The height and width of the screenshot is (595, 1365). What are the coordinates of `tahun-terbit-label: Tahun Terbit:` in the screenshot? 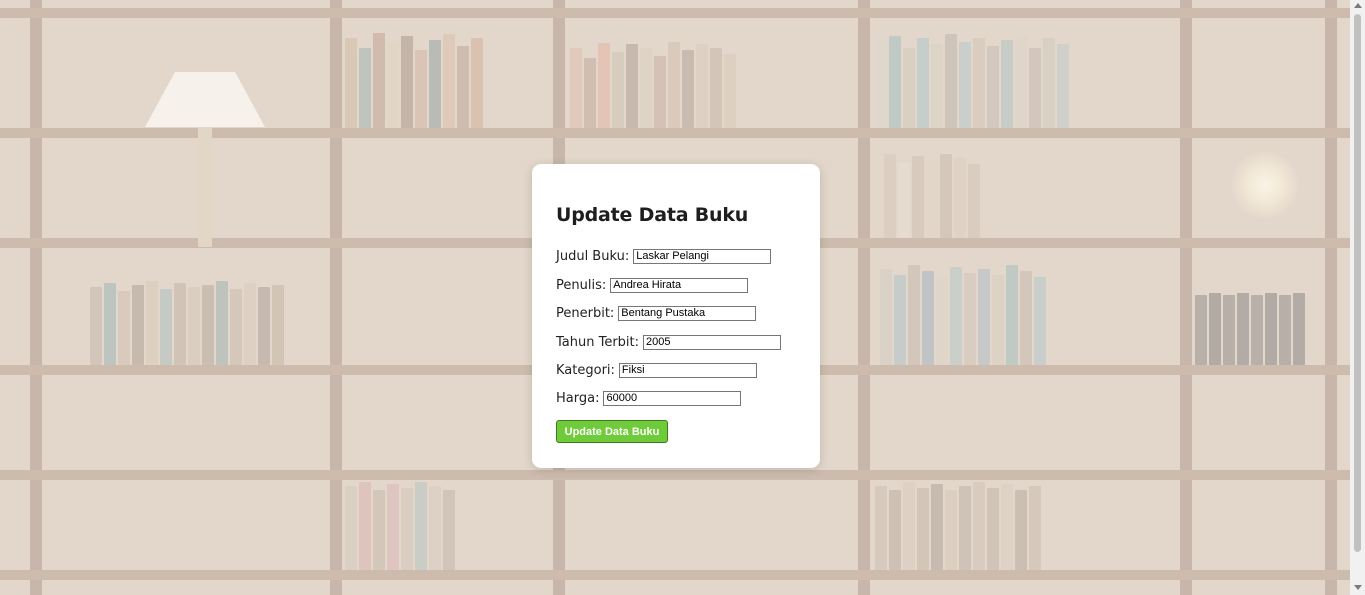 It's located at (598, 342).